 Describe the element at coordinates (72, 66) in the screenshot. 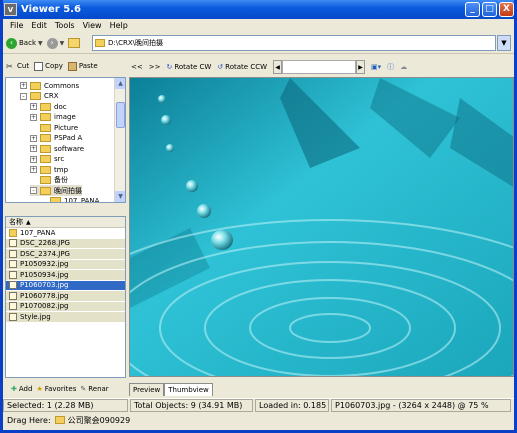

I see `paste-icon` at that location.